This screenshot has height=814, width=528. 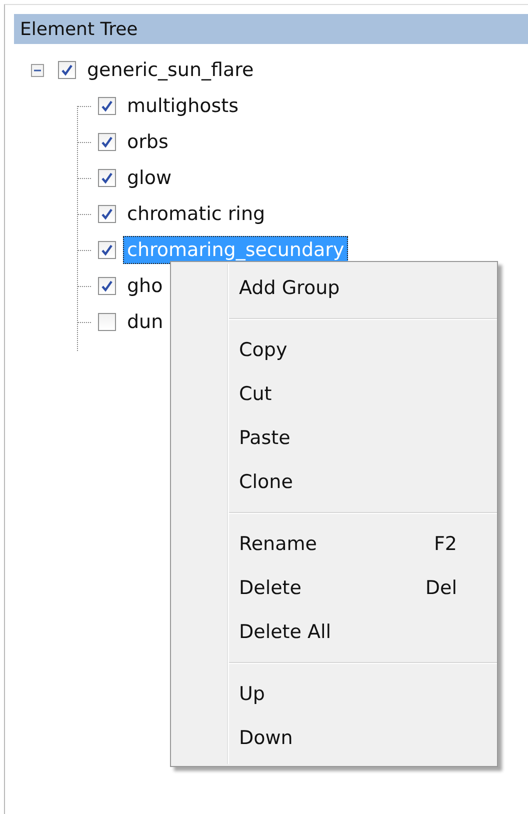 I want to click on menu-item: Cut, so click(x=334, y=394).